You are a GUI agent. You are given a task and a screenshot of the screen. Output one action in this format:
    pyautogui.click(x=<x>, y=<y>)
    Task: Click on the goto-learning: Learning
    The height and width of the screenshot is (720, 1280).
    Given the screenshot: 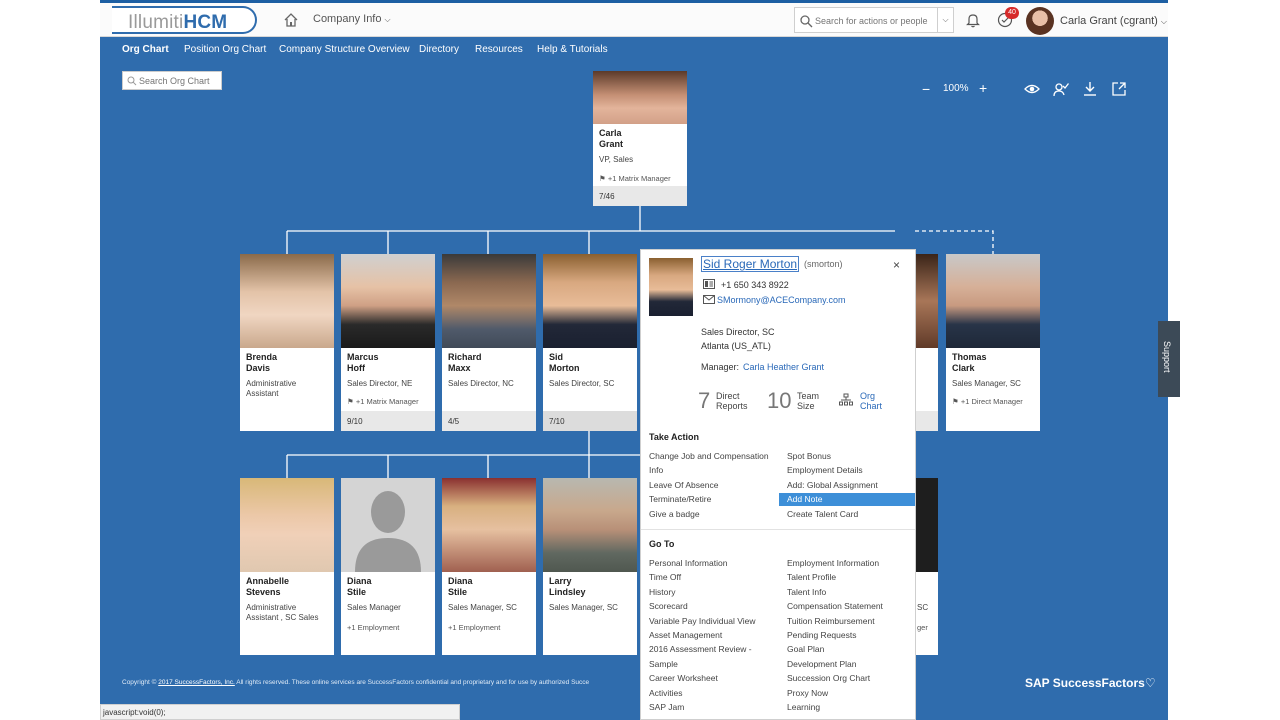 What is the action you would take?
    pyautogui.click(x=803, y=707)
    